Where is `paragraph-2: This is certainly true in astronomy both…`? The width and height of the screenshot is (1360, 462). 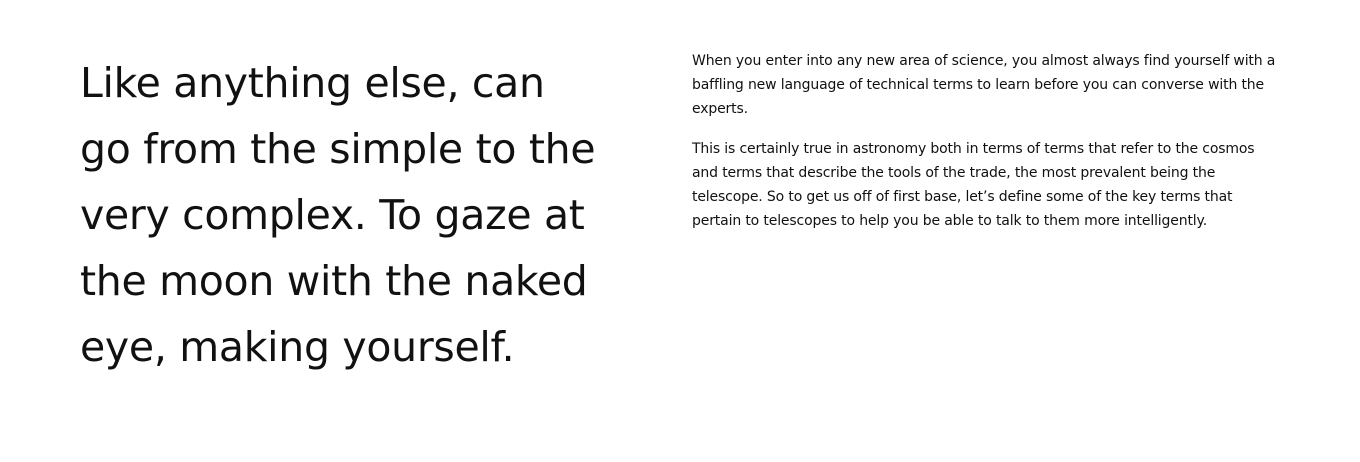
paragraph-2: This is certainly true in astronomy both… is located at coordinates (973, 185).